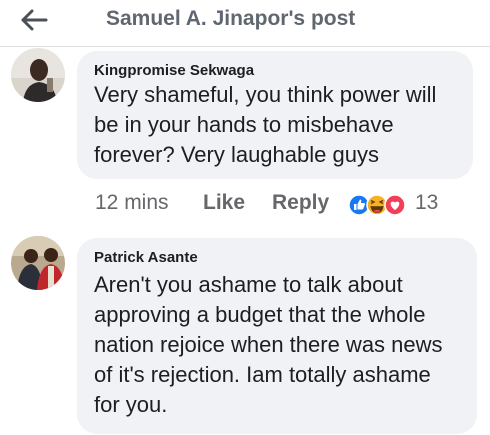 The height and width of the screenshot is (435, 490). I want to click on like-button: Like, so click(224, 203).